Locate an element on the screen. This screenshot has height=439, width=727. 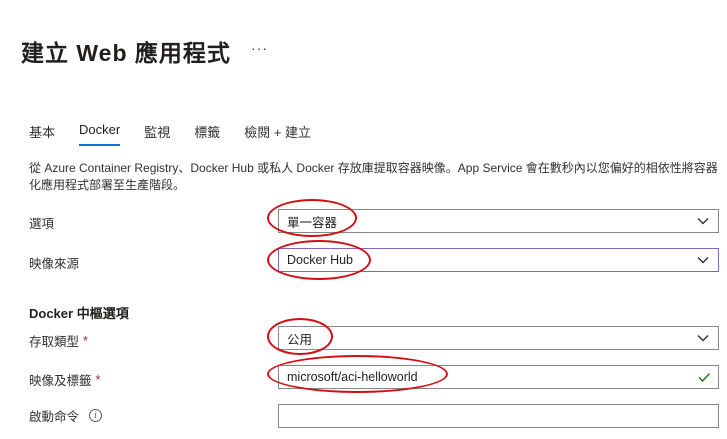
info-icon: i is located at coordinates (96, 415).